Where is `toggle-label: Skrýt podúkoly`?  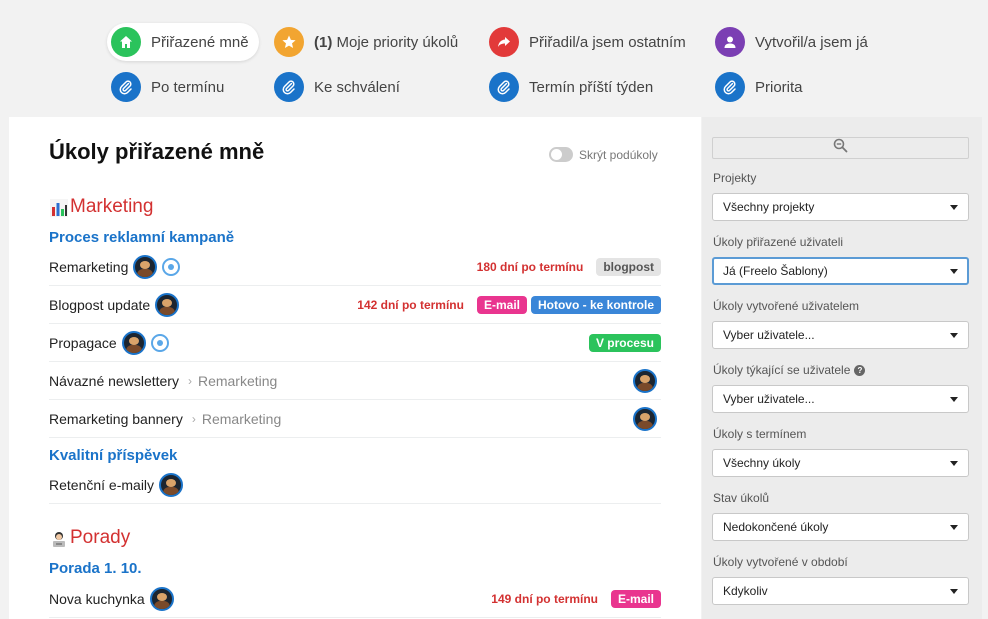 toggle-label: Skrýt podúkoly is located at coordinates (618, 154).